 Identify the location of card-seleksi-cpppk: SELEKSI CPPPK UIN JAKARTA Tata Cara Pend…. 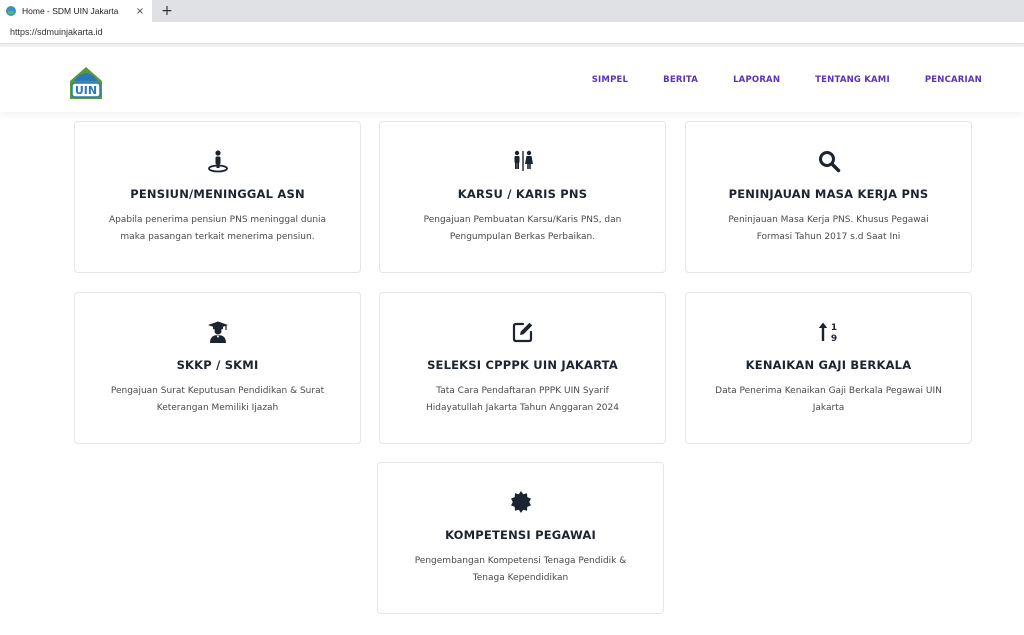
(522, 368).